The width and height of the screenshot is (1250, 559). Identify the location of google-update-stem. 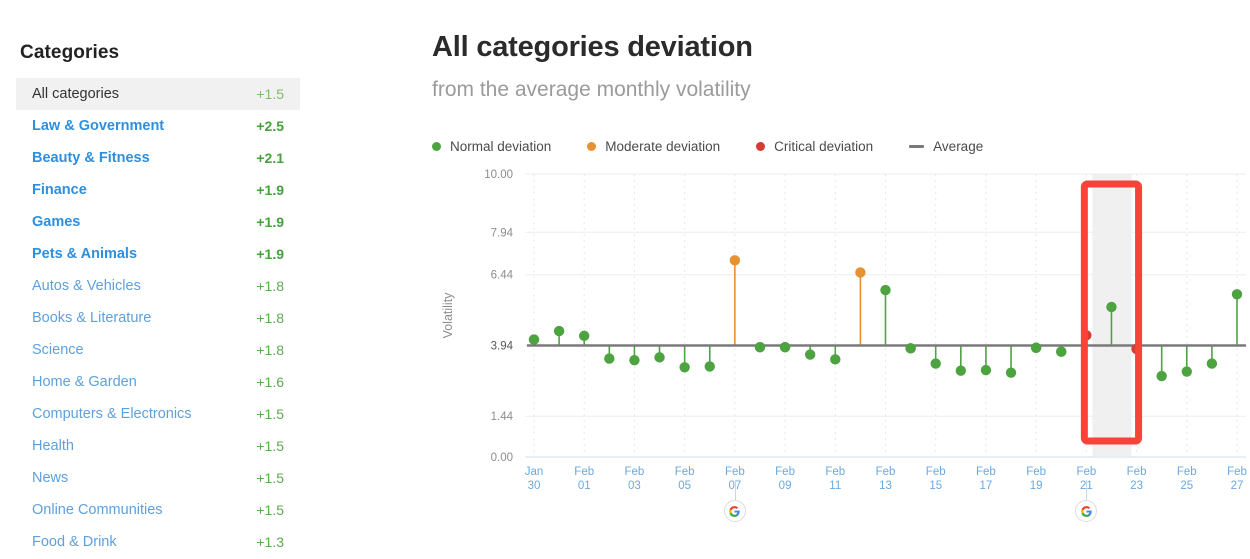
(1087, 490).